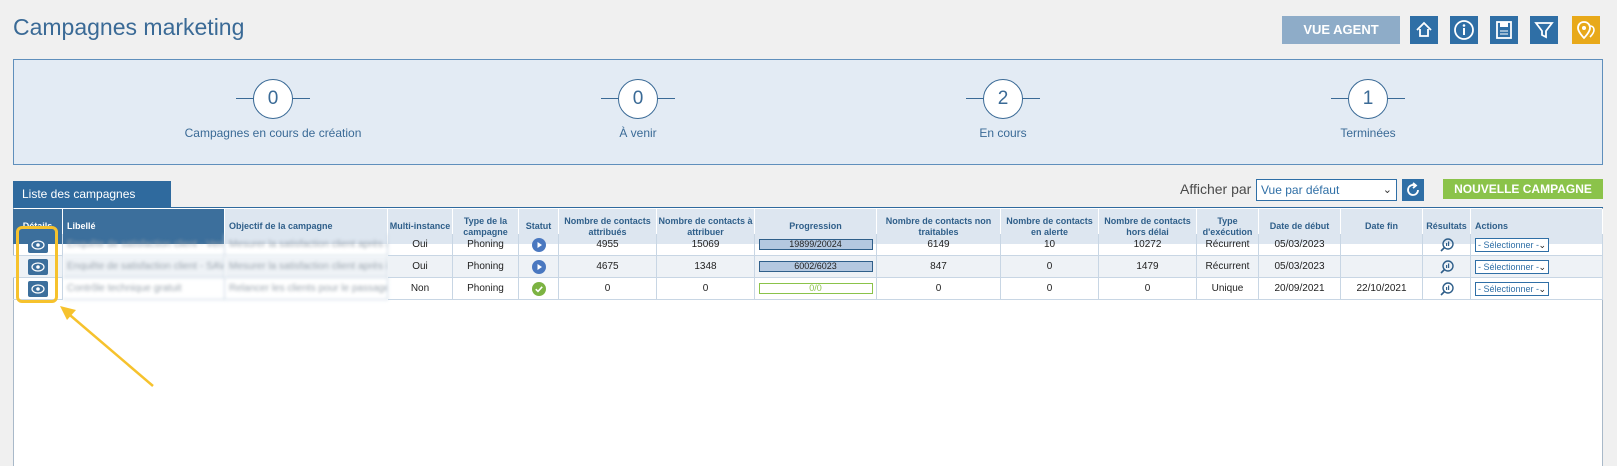  Describe the element at coordinates (1368, 133) in the screenshot. I see `stat-label: Terminées` at that location.